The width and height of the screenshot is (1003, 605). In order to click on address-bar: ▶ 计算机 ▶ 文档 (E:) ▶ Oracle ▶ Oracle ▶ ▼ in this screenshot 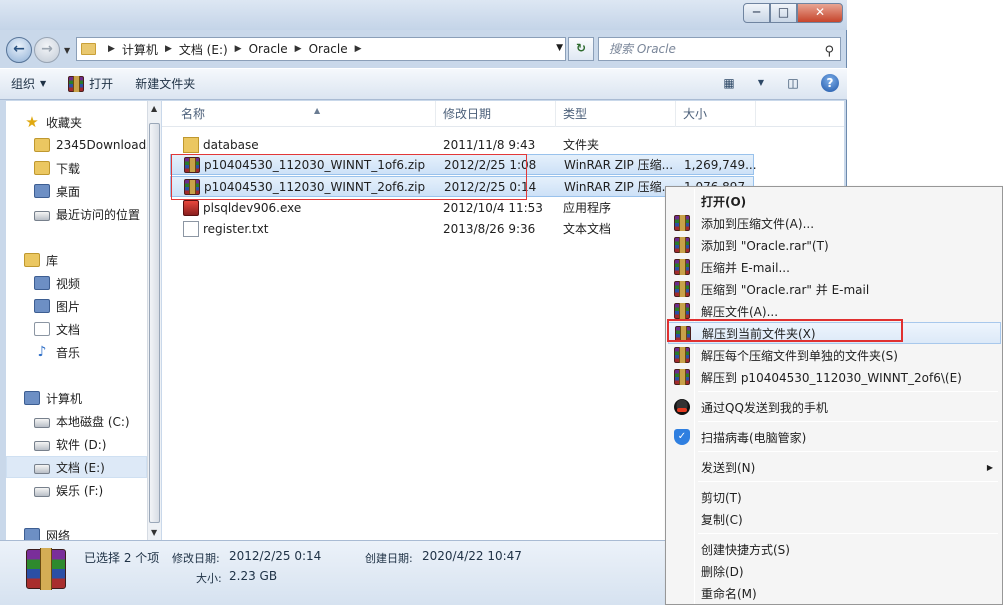, I will do `click(321, 49)`.